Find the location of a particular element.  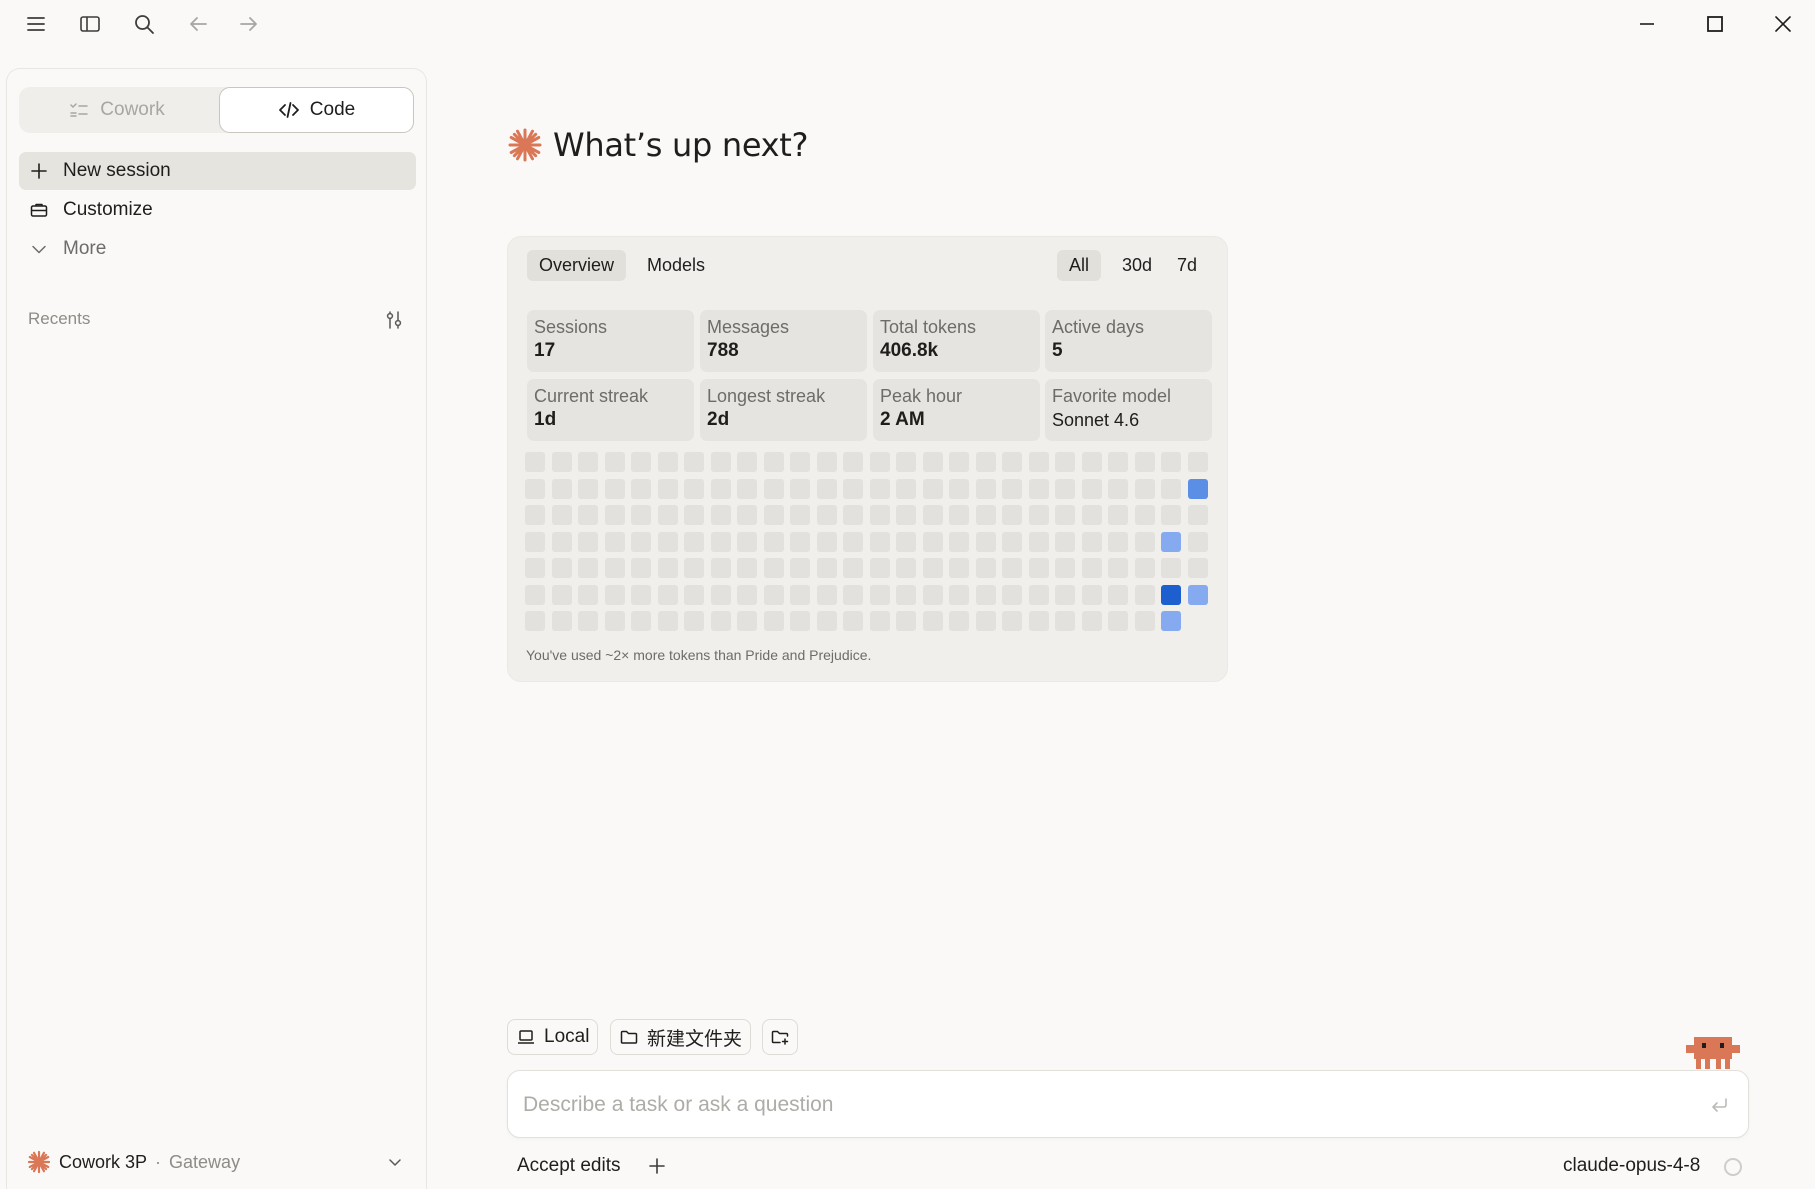

sidebar-toggle-icon is located at coordinates (90, 24).